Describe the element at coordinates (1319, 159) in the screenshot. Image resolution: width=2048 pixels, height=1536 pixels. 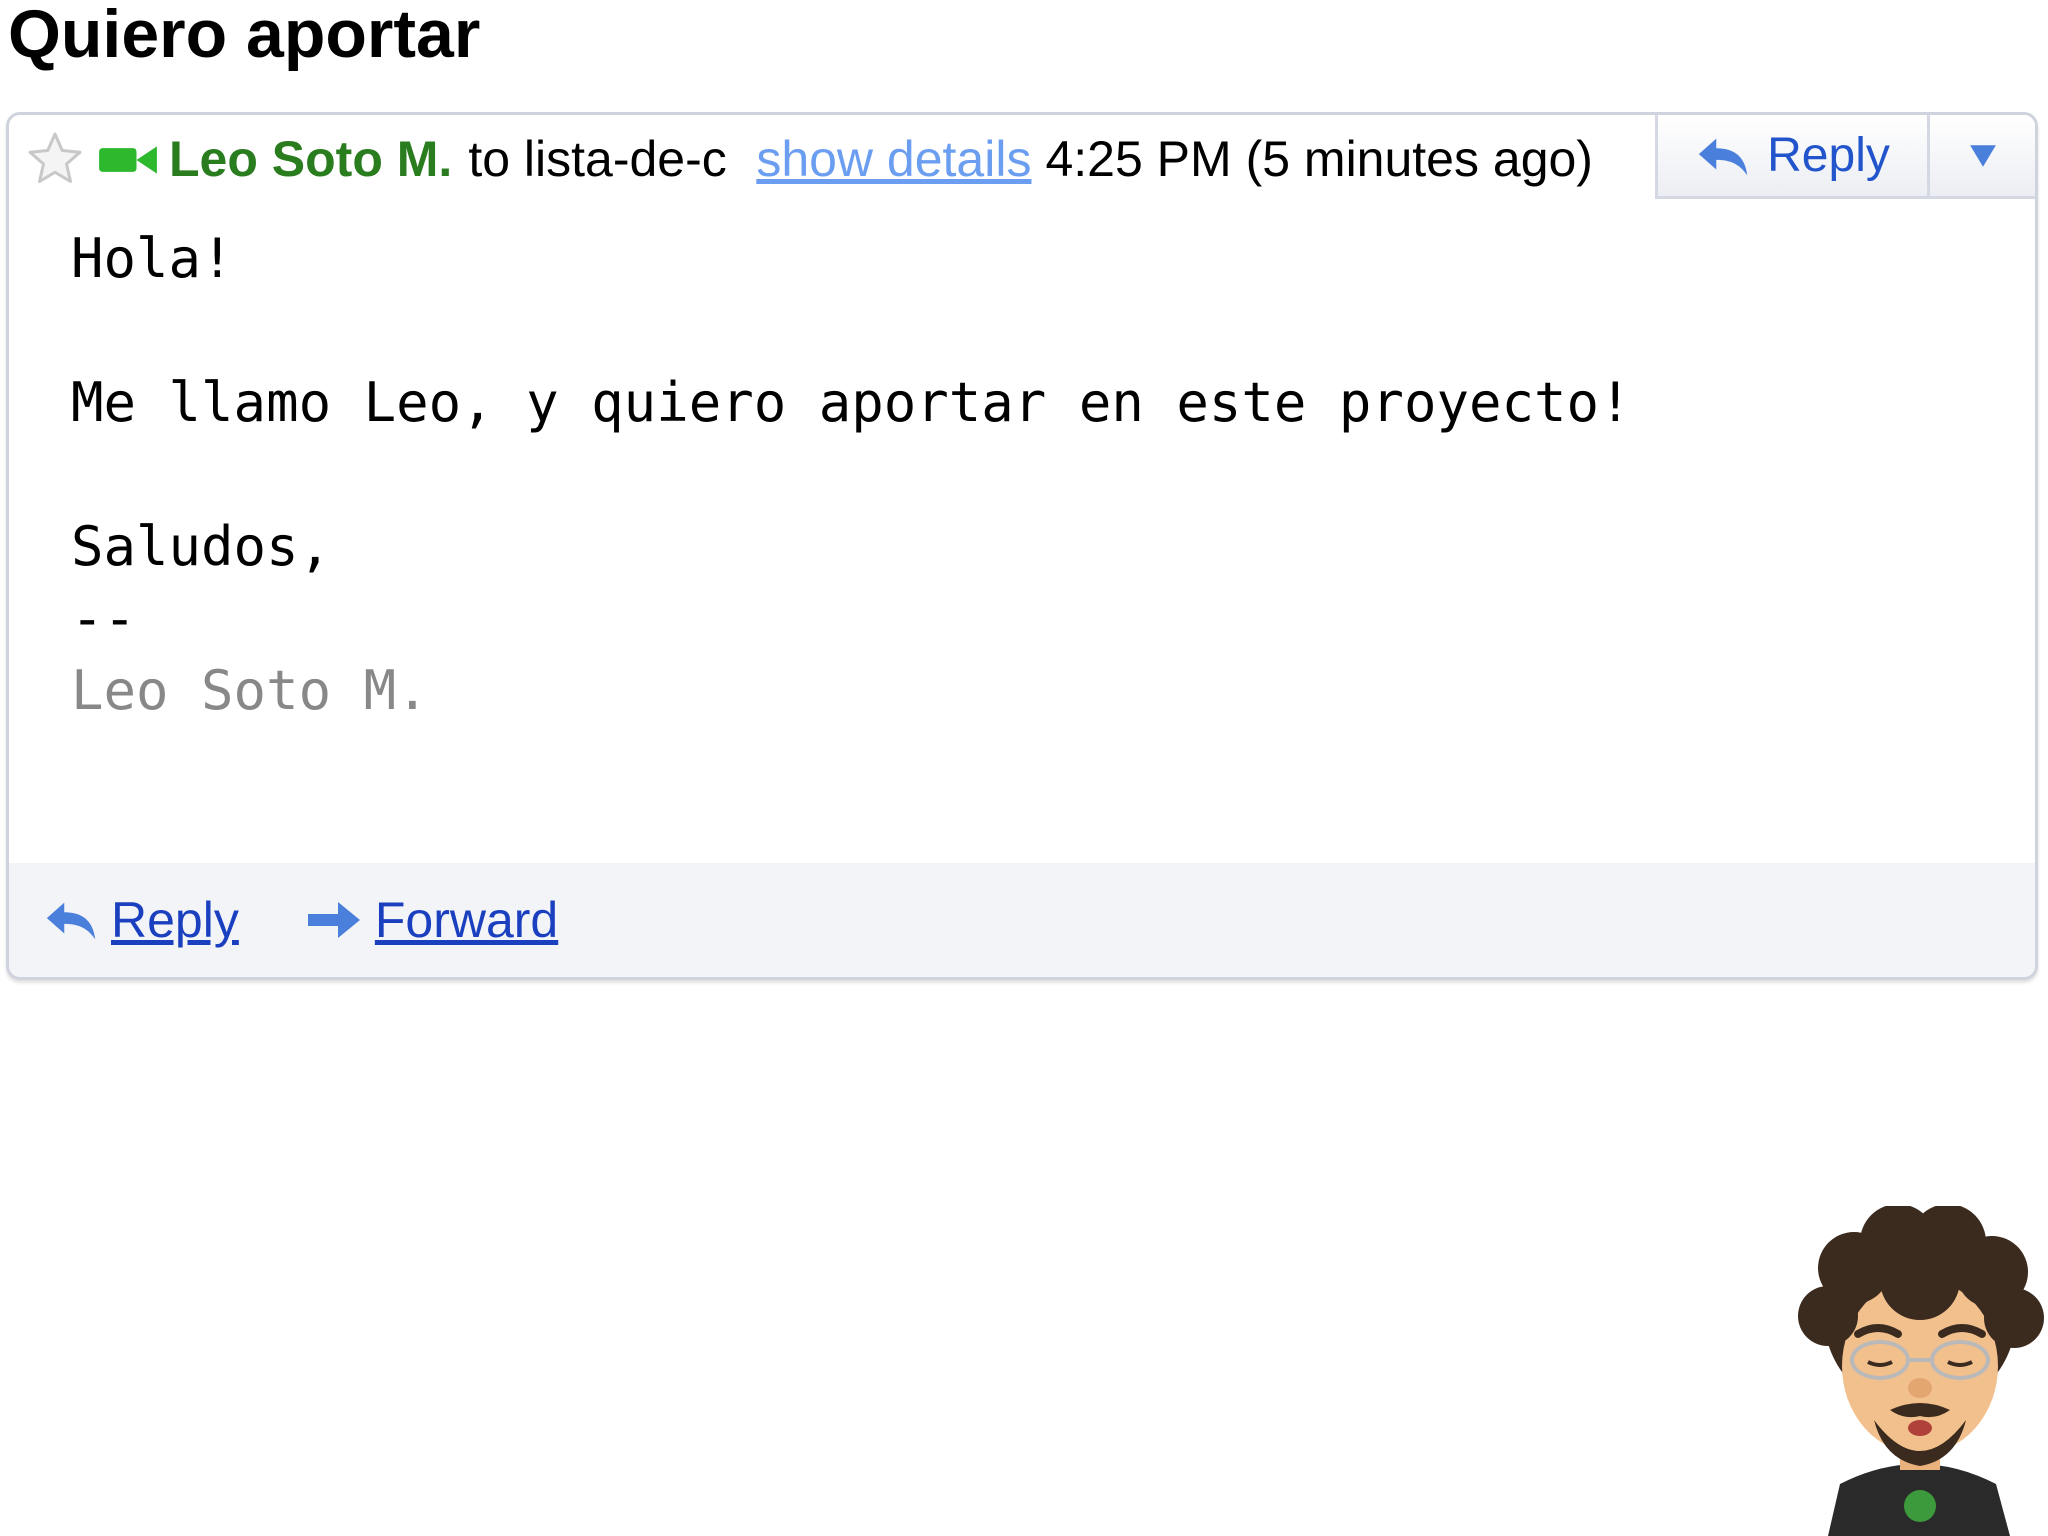
I see `message-timestamp: 4:25 PM (5 minutes ago)` at that location.